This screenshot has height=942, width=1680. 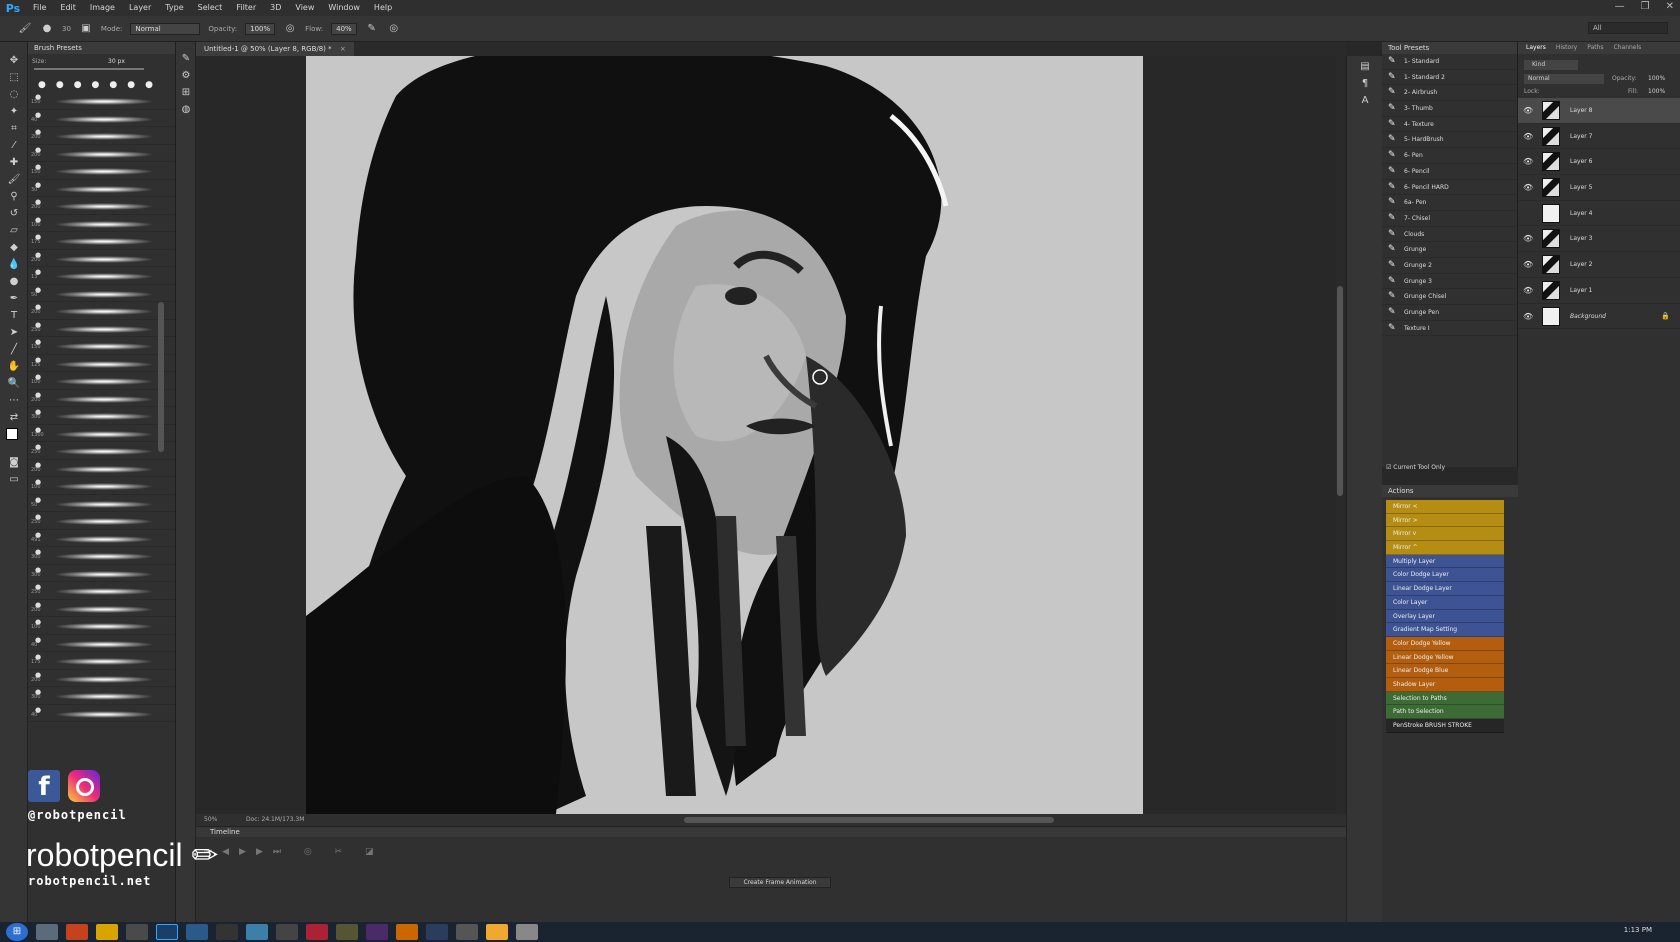 What do you see at coordinates (14, 247) in the screenshot?
I see `paint-bucket-icon: ◆` at bounding box center [14, 247].